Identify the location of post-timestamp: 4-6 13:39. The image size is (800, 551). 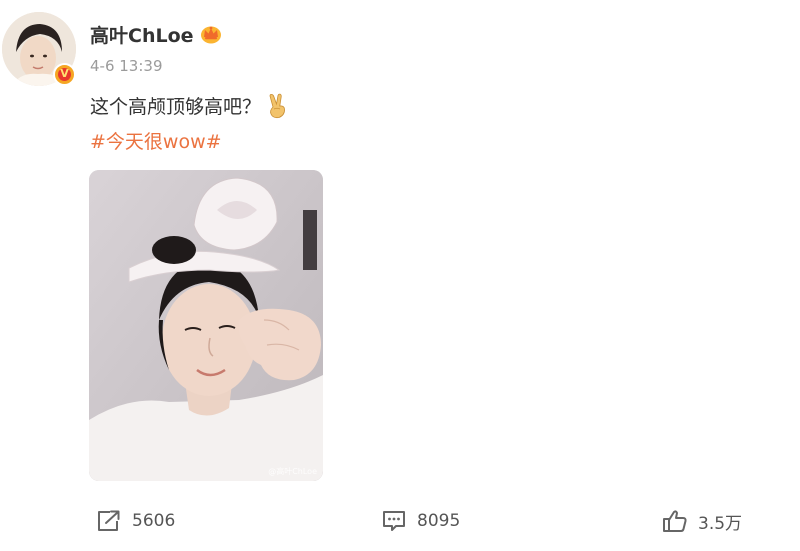
(126, 66).